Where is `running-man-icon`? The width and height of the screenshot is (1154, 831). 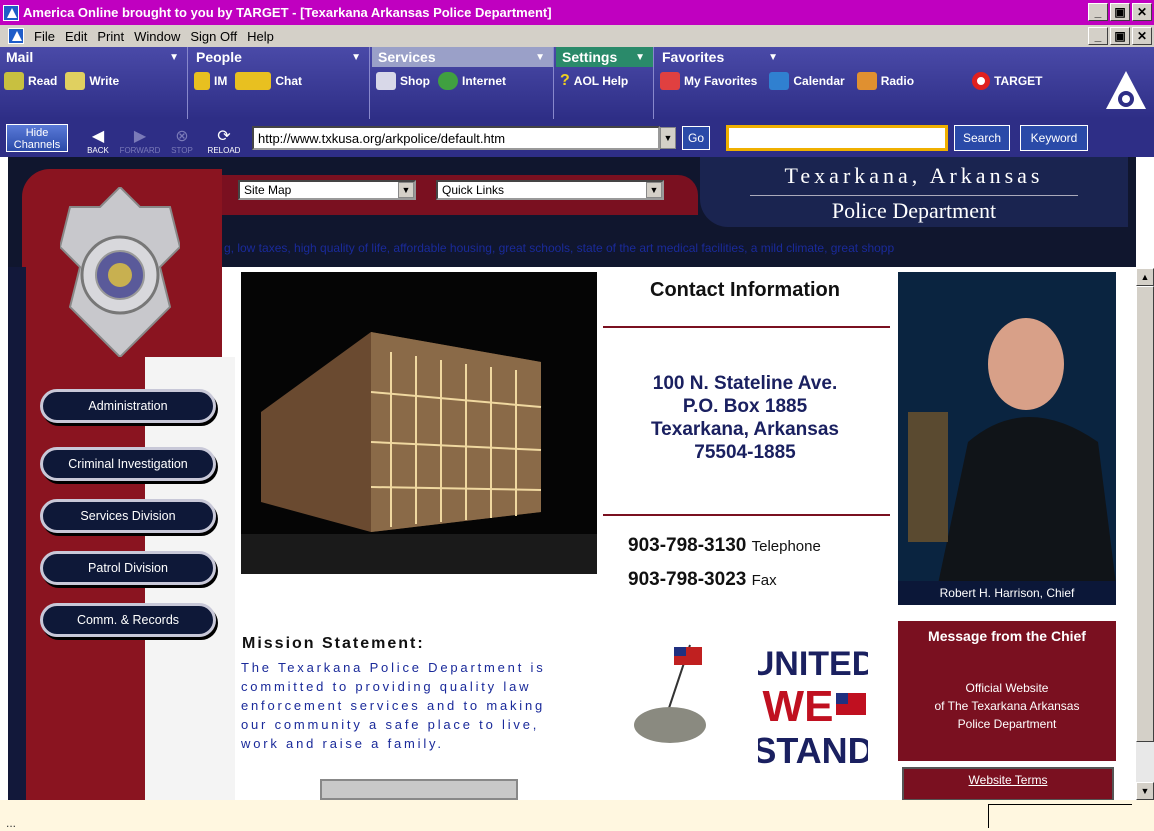 running-man-icon is located at coordinates (202, 81).